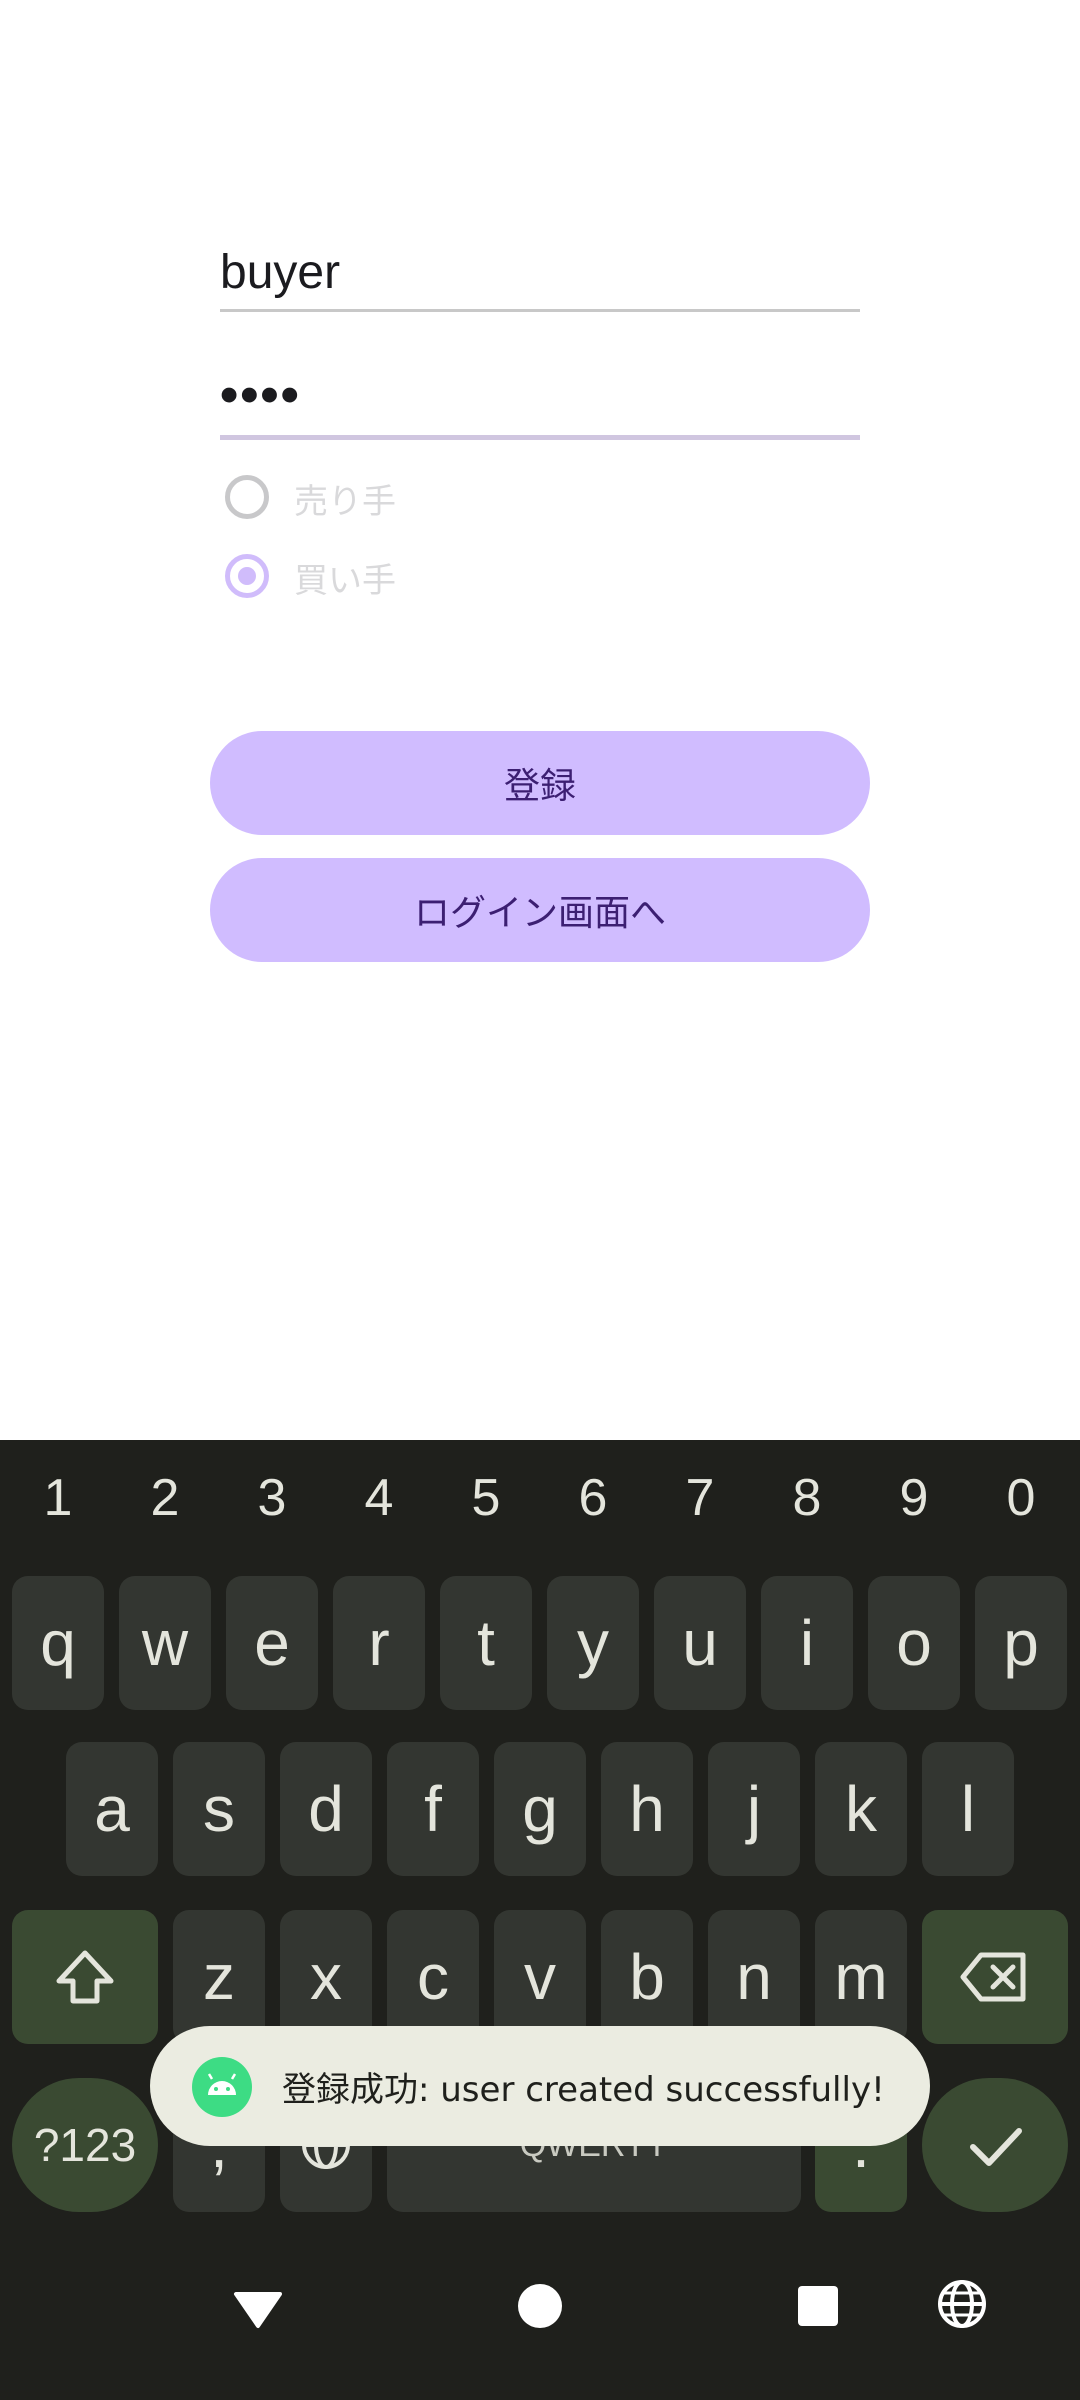 This screenshot has height=2400, width=1080. I want to click on key-n: n, so click(754, 1977).